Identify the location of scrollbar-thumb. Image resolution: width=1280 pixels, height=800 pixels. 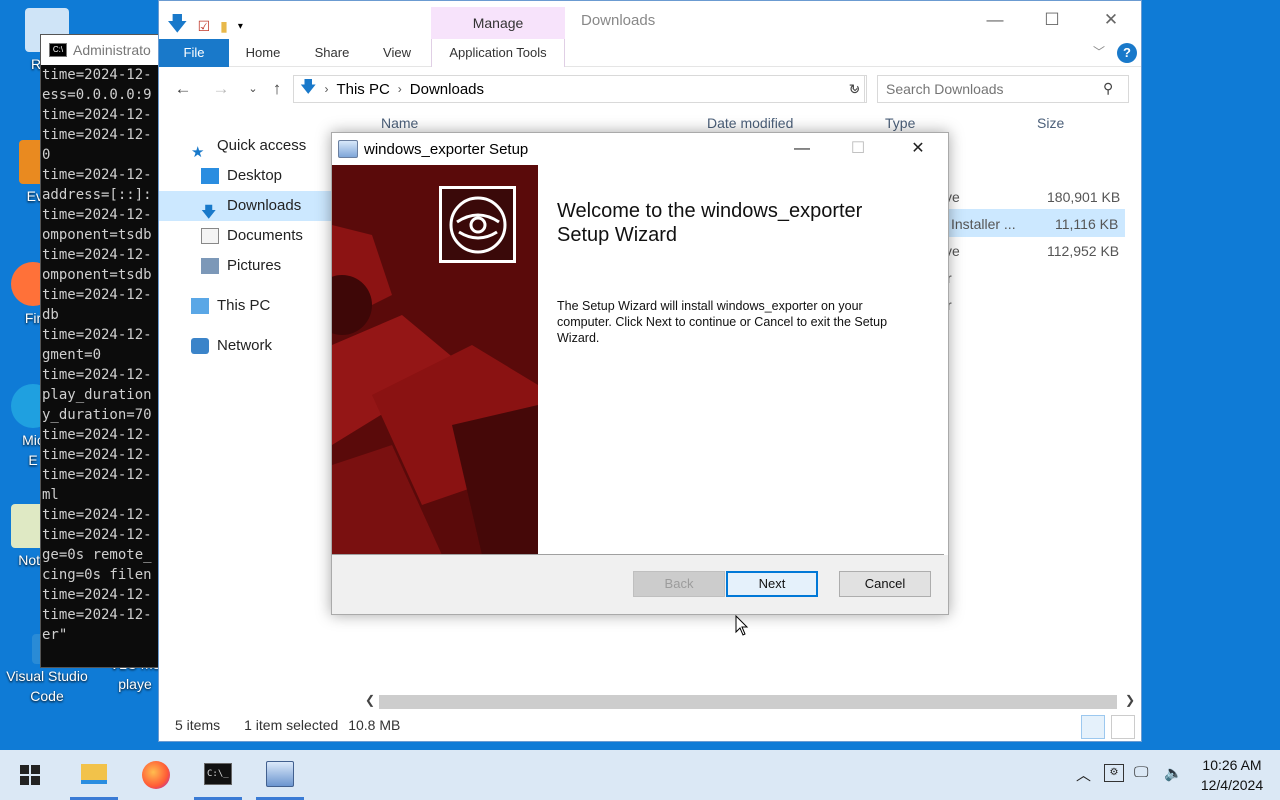
(748, 702).